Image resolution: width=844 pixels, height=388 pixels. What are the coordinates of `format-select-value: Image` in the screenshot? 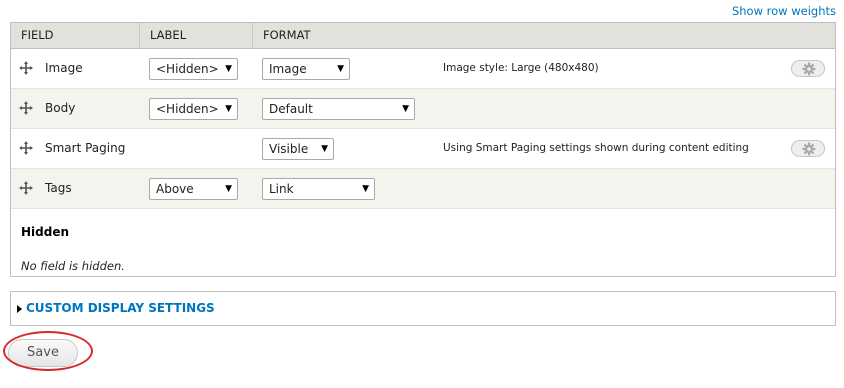 It's located at (288, 69).